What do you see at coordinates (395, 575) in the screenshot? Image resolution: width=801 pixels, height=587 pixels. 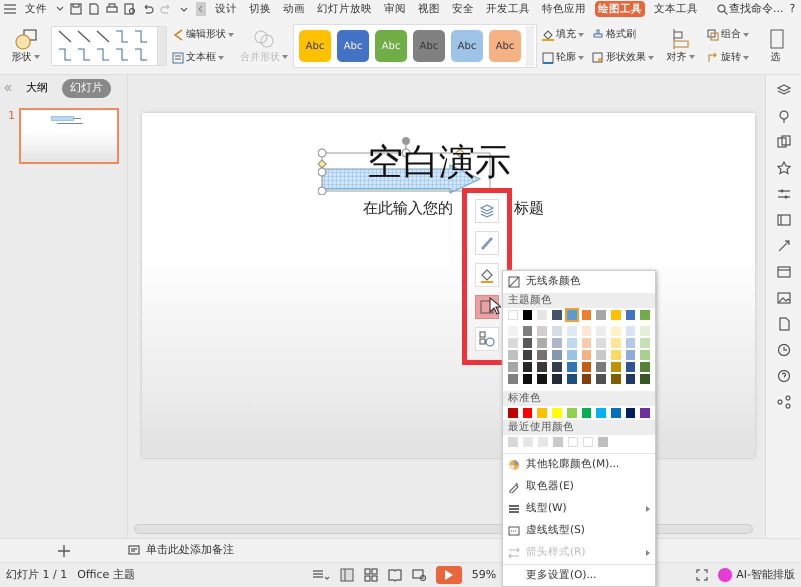 I see `reading-view-icon` at bounding box center [395, 575].